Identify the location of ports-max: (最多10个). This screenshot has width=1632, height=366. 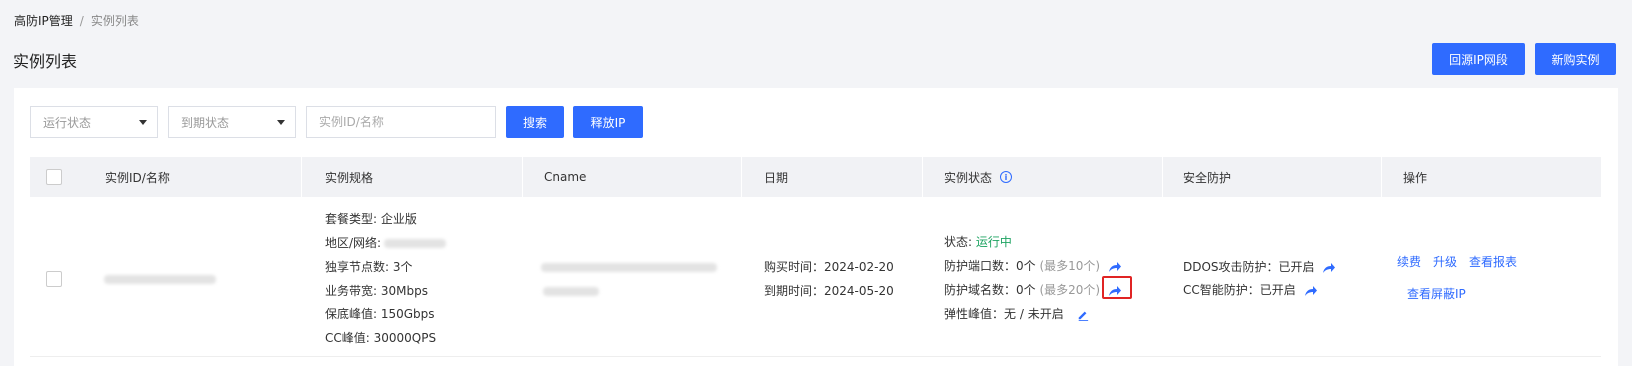
(1070, 266).